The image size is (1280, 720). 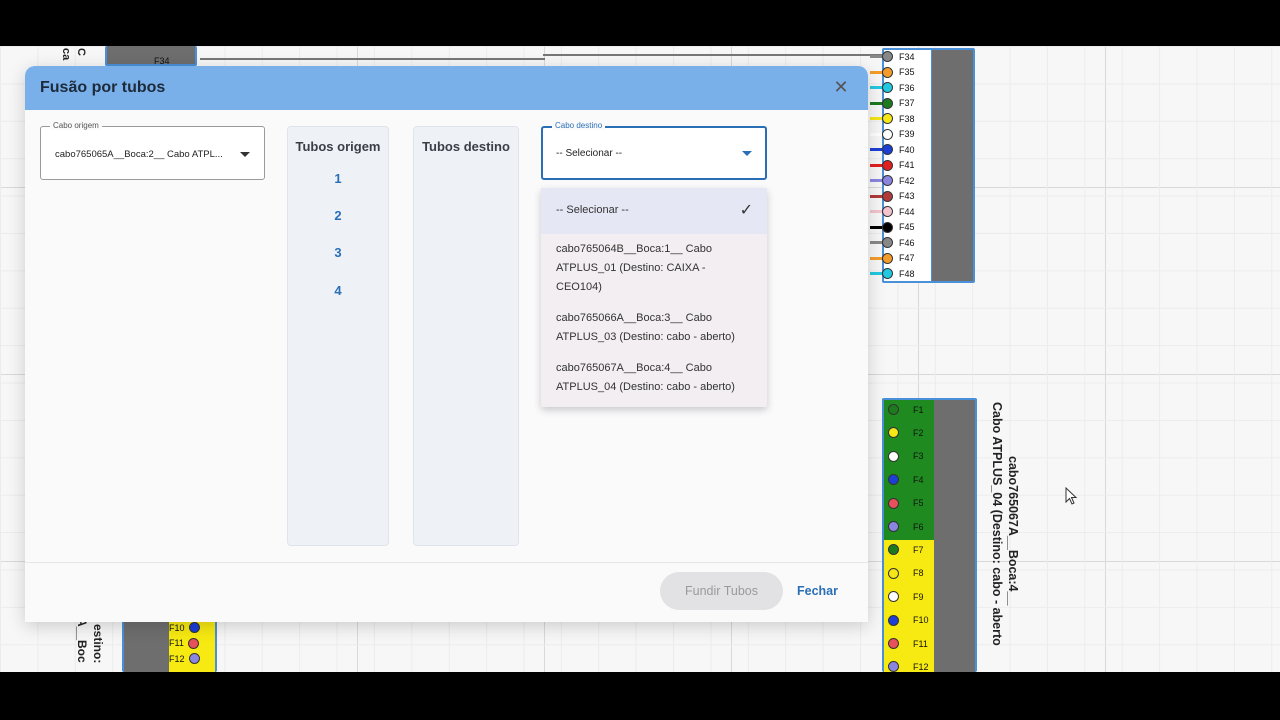 What do you see at coordinates (906, 597) in the screenshot?
I see `fiber-item: F9` at bounding box center [906, 597].